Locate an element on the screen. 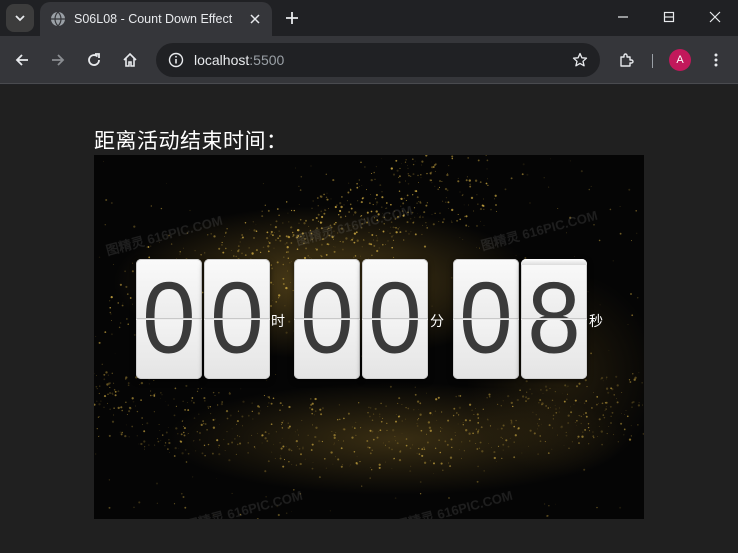 The width and height of the screenshot is (738, 553). tab-active: S06L08 - Count Down Effect is located at coordinates (156, 19).